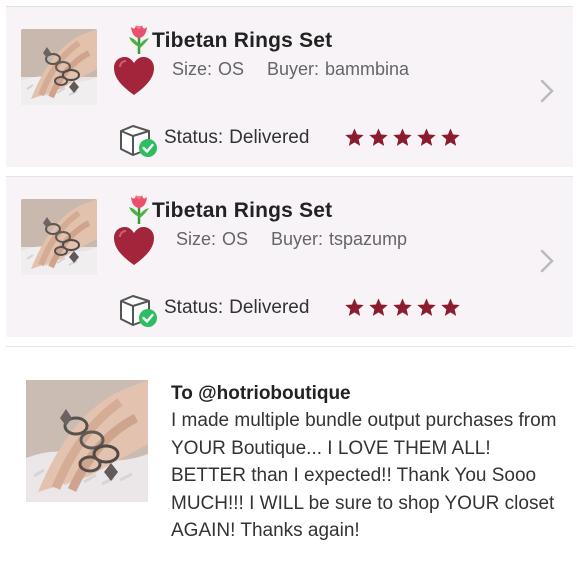 The height and width of the screenshot is (581, 580). I want to click on buyer-value: bammbina, so click(367, 69).